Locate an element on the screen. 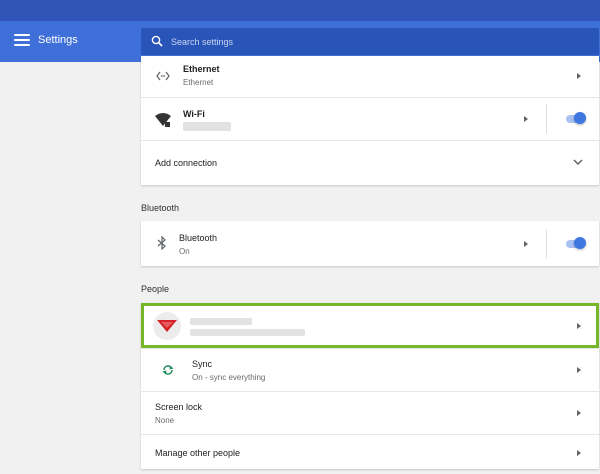 This screenshot has width=600, height=474. bluetooth-subtitle: On is located at coordinates (184, 251).